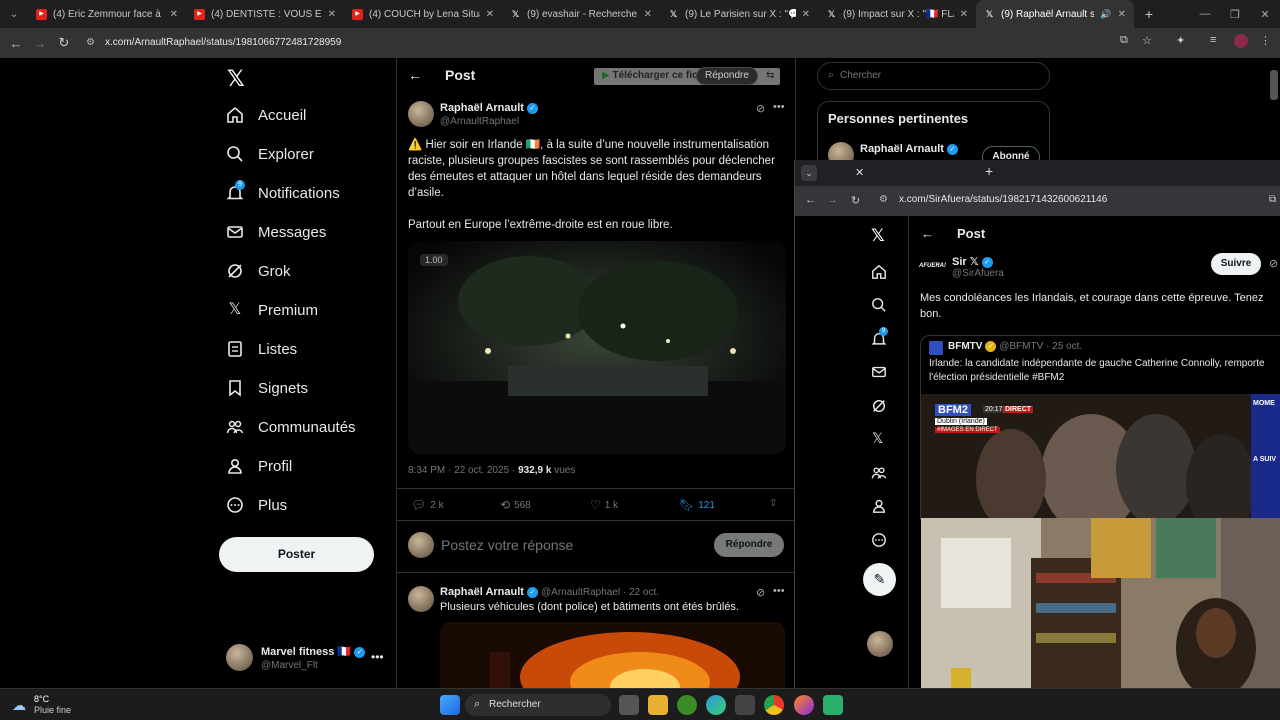  I want to click on speaker-icon: 🔊, so click(1105, 14).